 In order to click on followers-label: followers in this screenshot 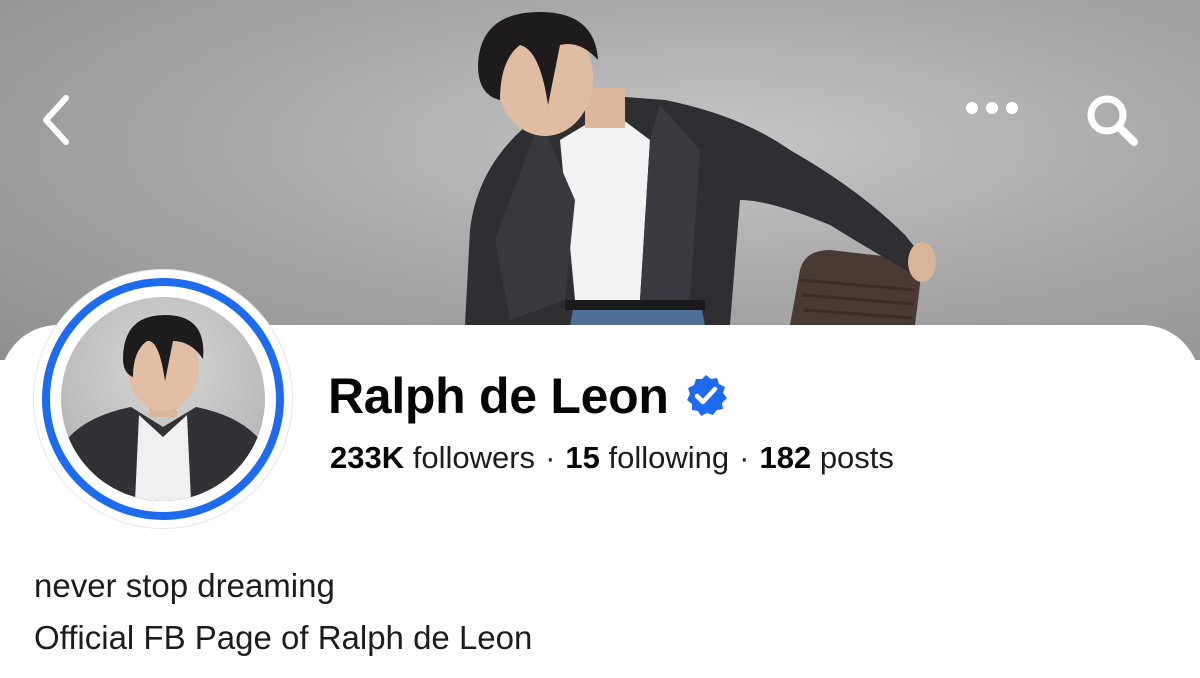, I will do `click(474, 457)`.